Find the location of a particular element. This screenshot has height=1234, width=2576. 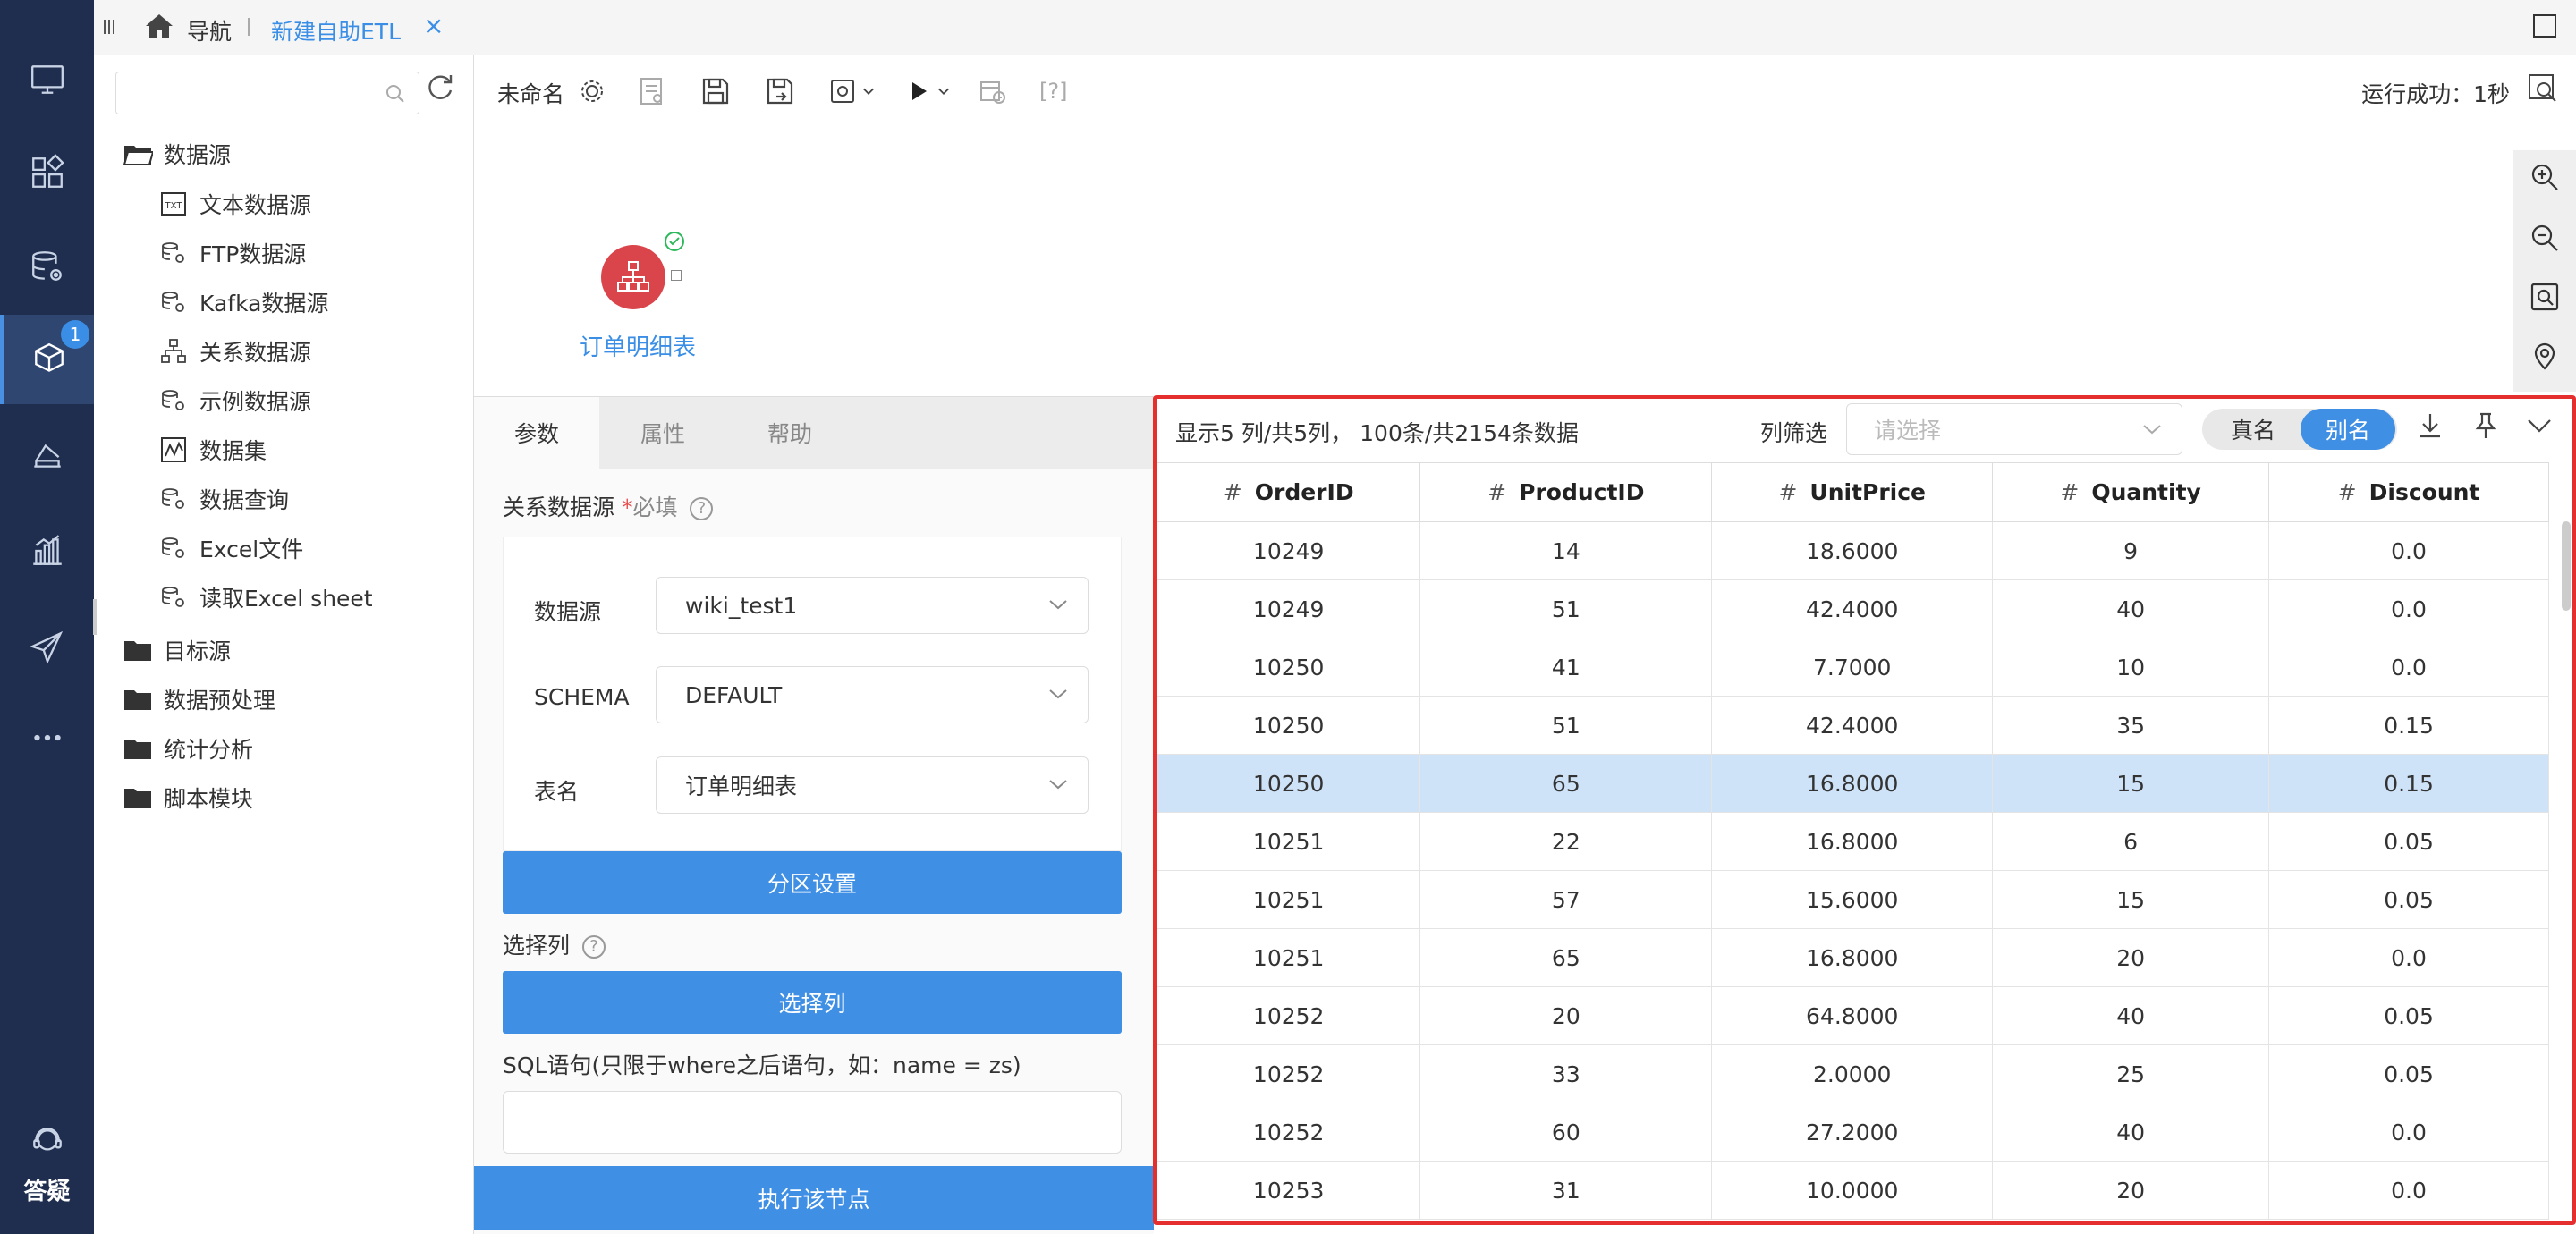

more-icon is located at coordinates (47, 737).